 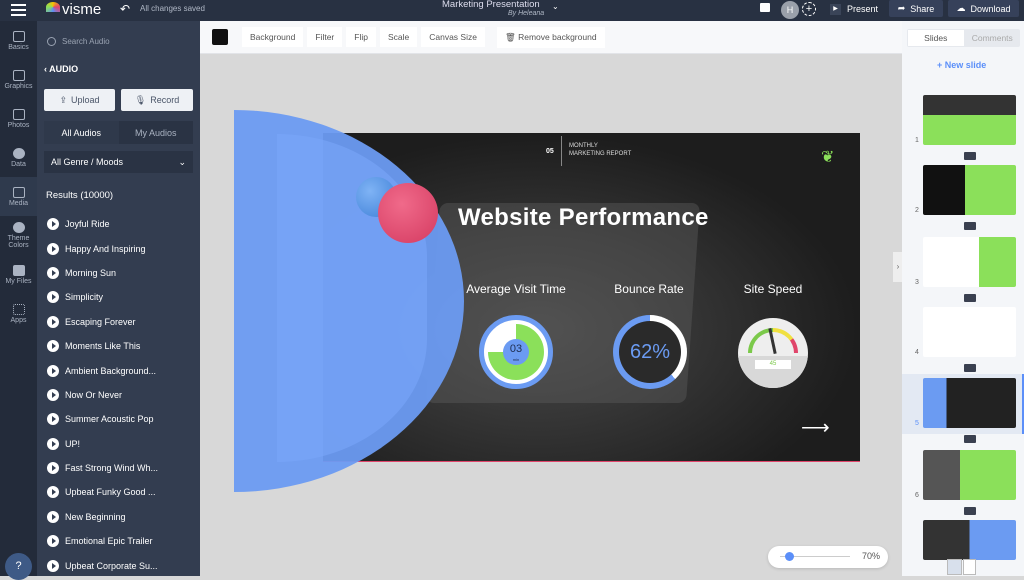 I want to click on rail-my-files: My Files, so click(x=18, y=274).